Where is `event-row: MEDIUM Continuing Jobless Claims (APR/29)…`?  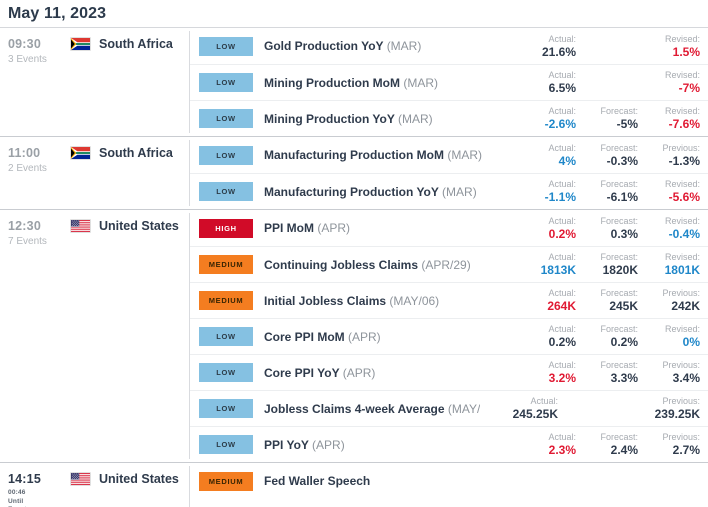 event-row: MEDIUM Continuing Jobless Claims (APR/29)… is located at coordinates (449, 264).